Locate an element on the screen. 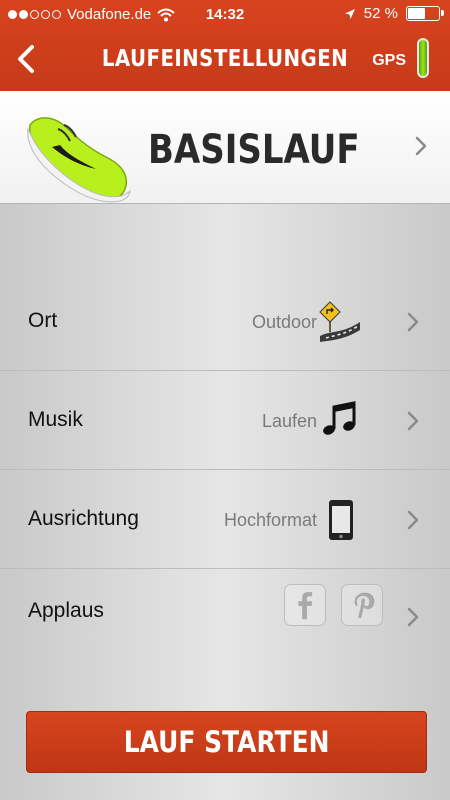 This screenshot has height=800, width=450. nav-bar: LAUFEINSTELLUNGEN GPS is located at coordinates (225, 60).